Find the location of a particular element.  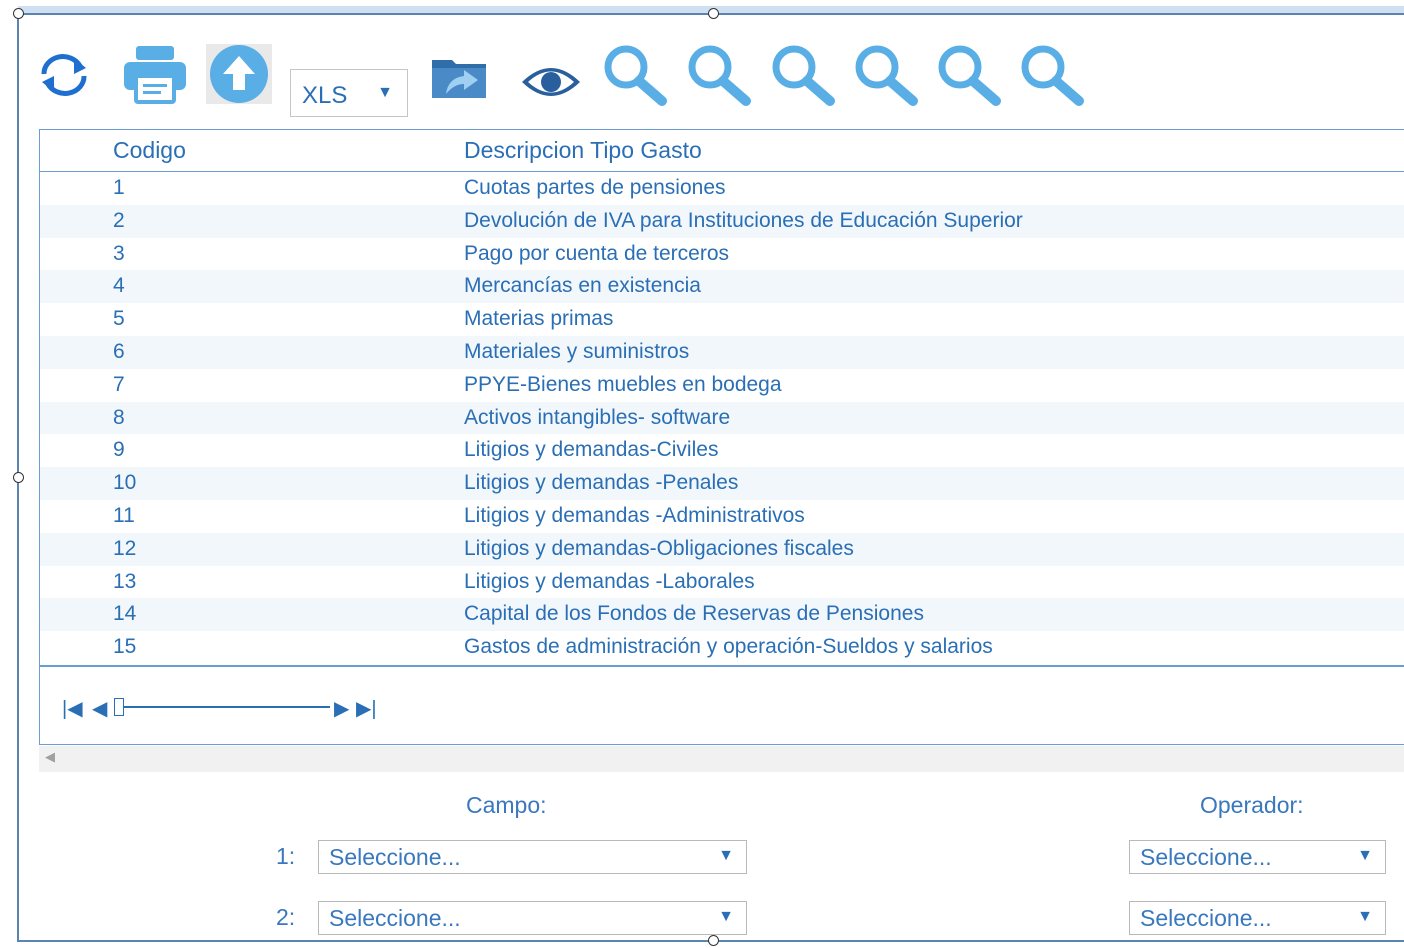

refresh-icon is located at coordinates (64, 75).